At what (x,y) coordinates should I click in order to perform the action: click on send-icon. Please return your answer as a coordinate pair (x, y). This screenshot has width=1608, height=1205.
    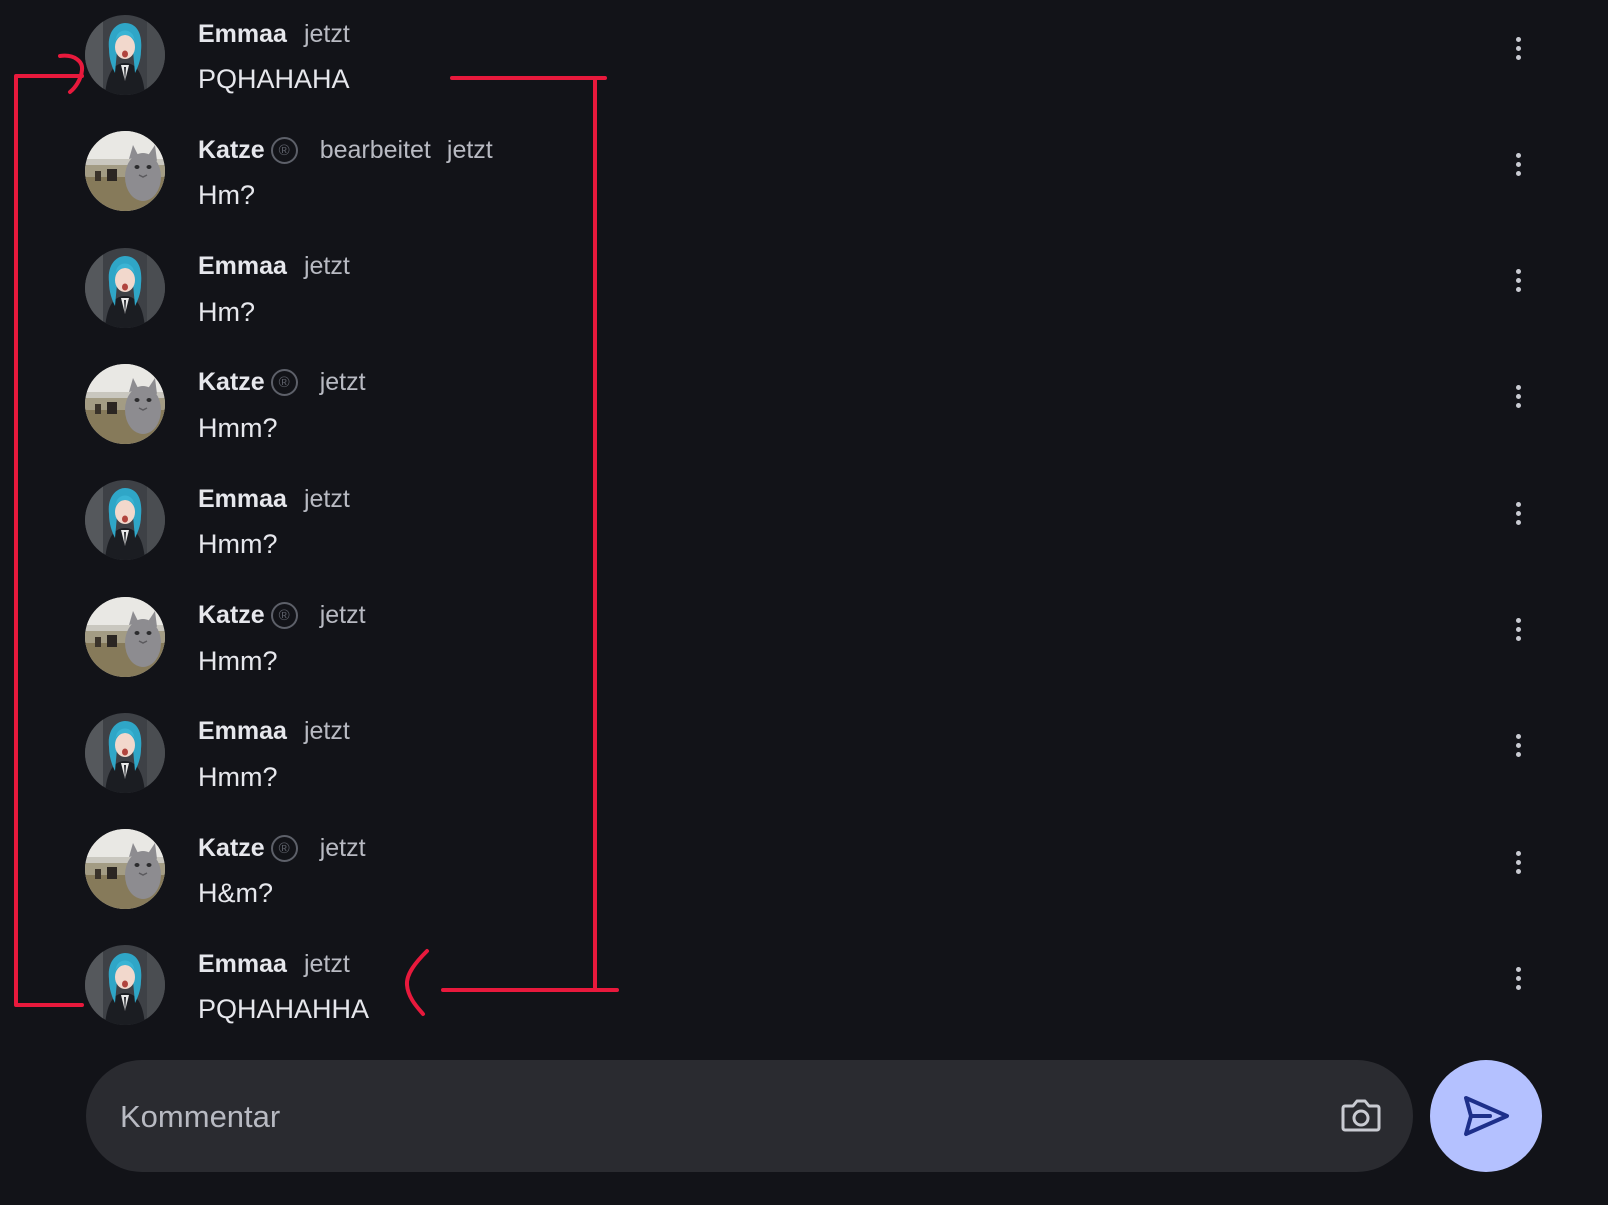
    Looking at the image, I should click on (1486, 1116).